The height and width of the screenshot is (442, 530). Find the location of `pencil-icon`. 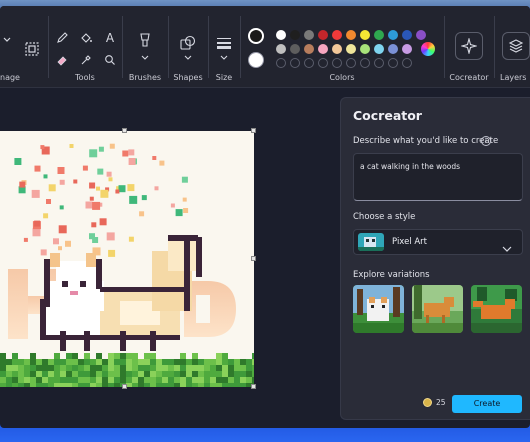

pencil-icon is located at coordinates (62, 38).